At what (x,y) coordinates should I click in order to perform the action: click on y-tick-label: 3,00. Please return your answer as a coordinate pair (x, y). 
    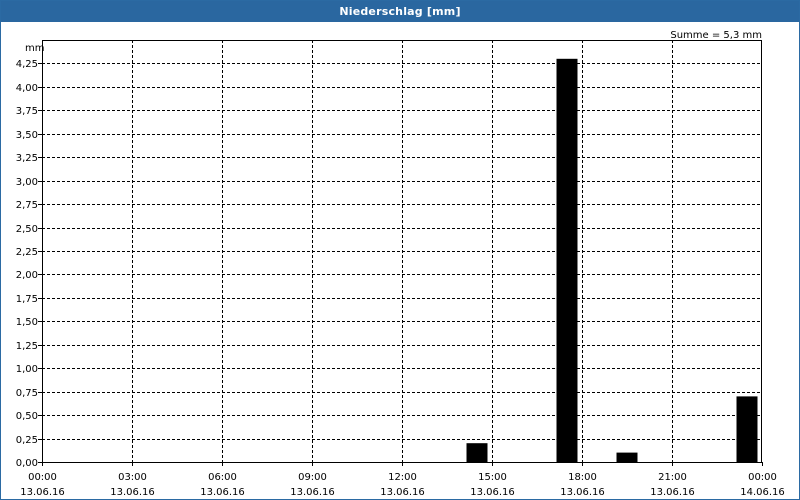
    Looking at the image, I should click on (27, 182).